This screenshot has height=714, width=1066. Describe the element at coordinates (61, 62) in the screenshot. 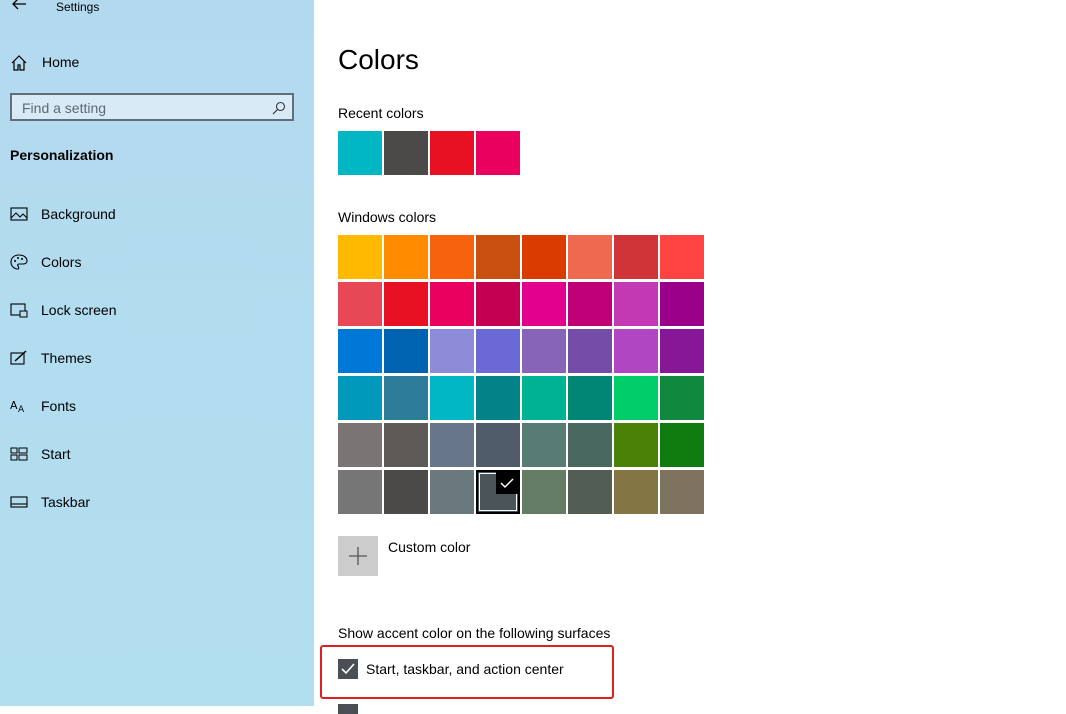

I see `home-label: Home` at that location.